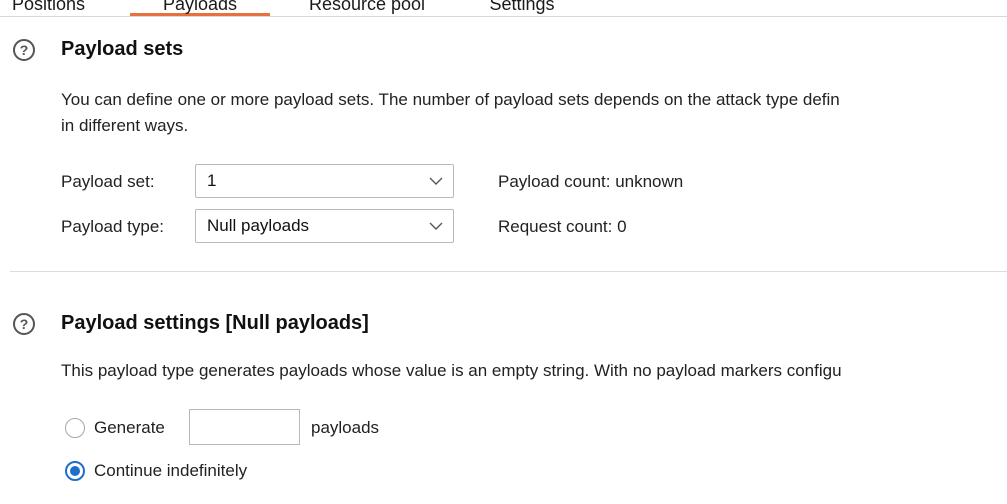 Image resolution: width=1007 pixels, height=504 pixels. Describe the element at coordinates (324, 226) in the screenshot. I see `payload-type-select: Null payloads` at that location.